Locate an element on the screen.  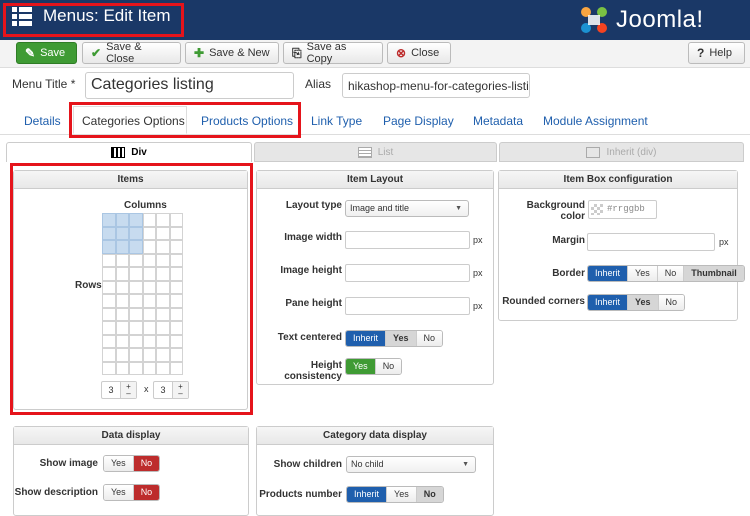
logo-text: Joomla! is located at coordinates (660, 19).